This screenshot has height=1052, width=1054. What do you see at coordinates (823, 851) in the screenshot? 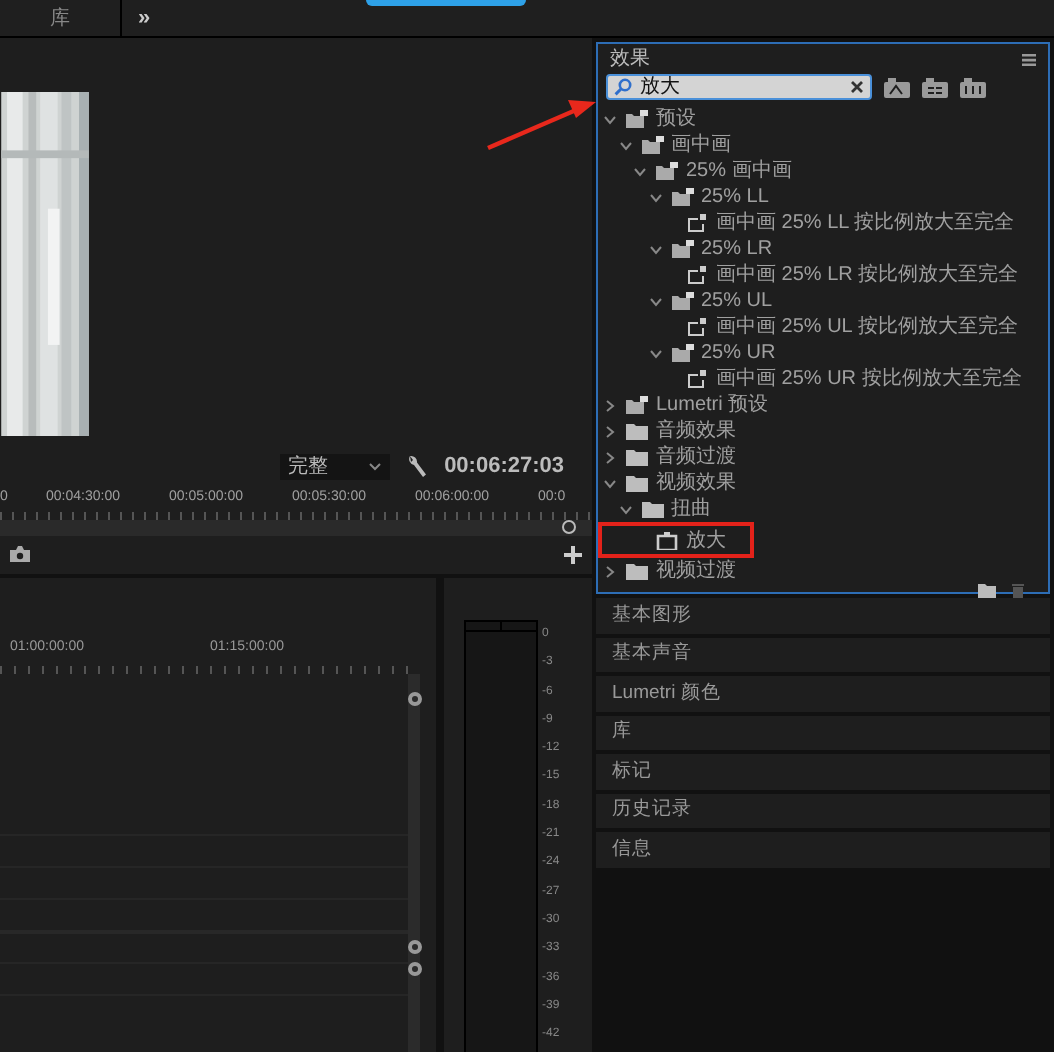
I see `panel-tab: 信息` at bounding box center [823, 851].